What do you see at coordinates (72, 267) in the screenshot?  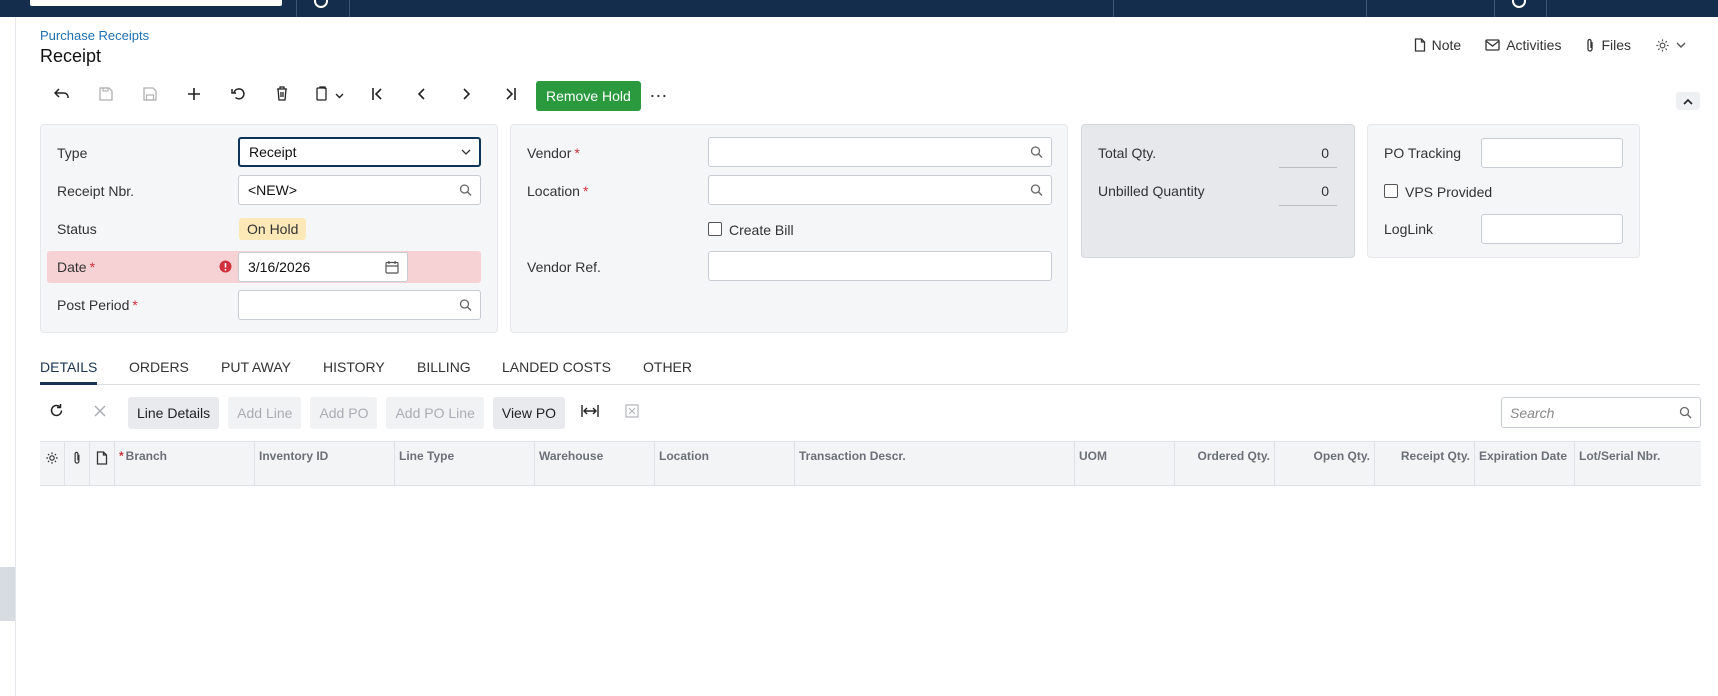 I see `date-label-text: Date` at bounding box center [72, 267].